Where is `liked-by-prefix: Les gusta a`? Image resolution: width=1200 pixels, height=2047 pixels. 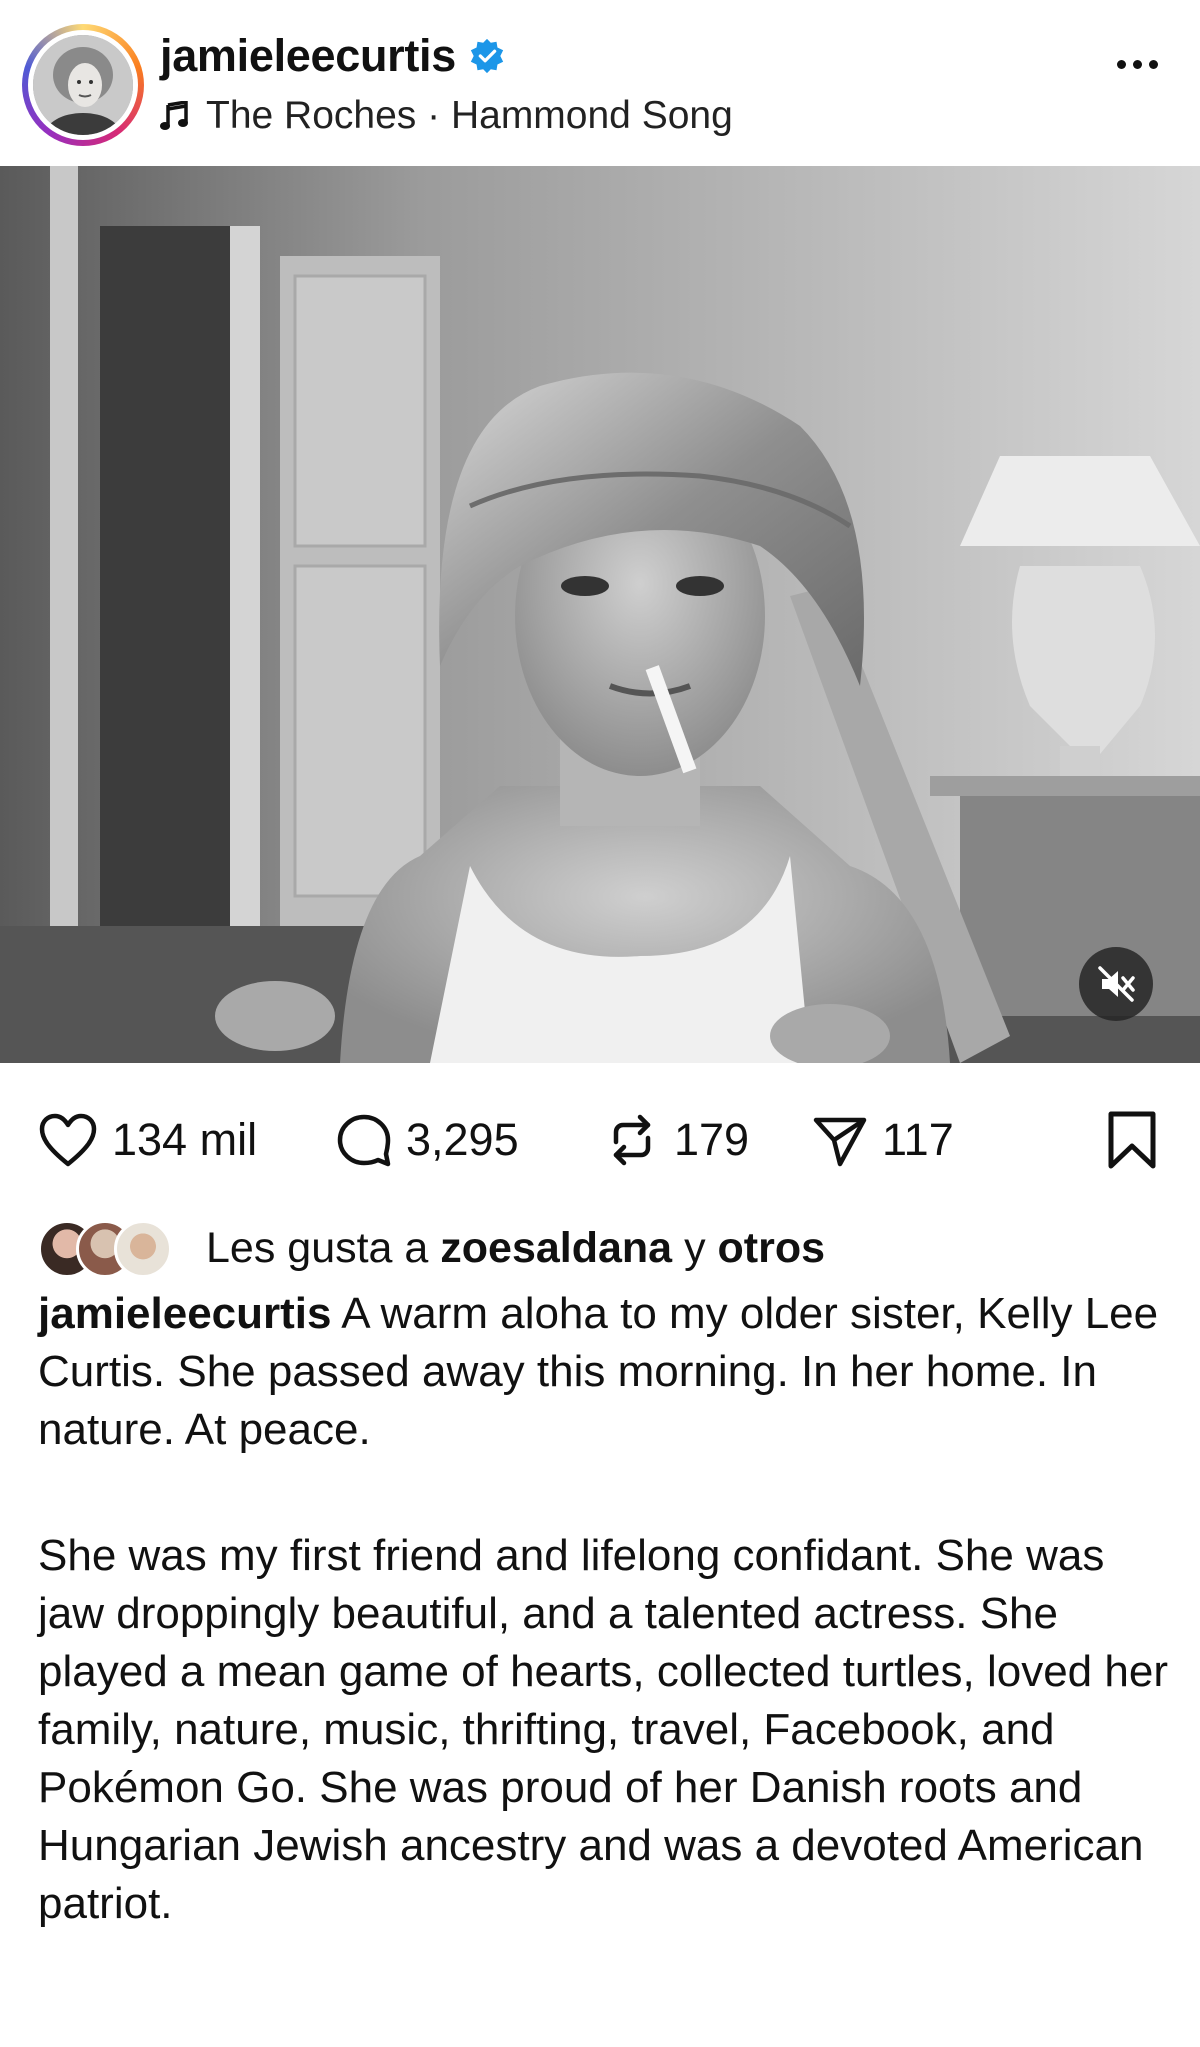
liked-by-prefix: Les gusta a is located at coordinates (317, 1247).